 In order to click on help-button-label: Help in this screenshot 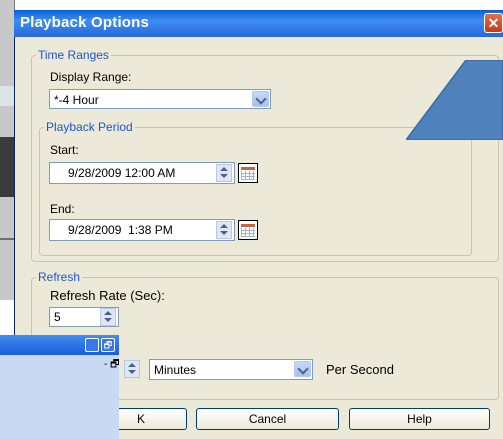, I will do `click(419, 419)`.